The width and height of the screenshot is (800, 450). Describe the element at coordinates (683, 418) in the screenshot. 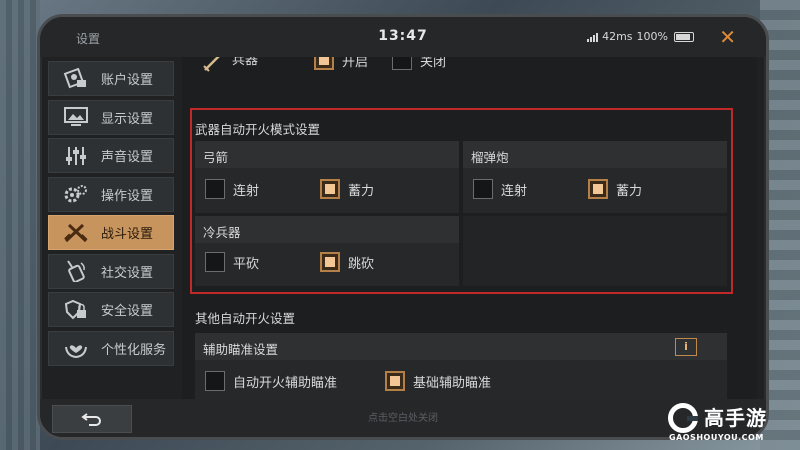

I see `logo-g-icon` at that location.